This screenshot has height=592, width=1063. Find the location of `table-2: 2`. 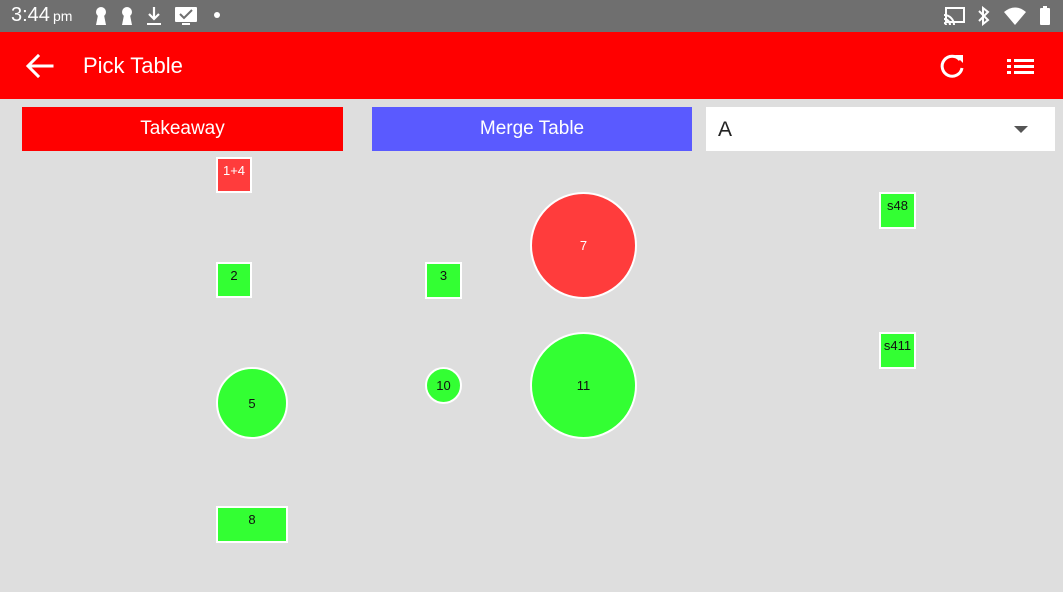

table-2: 2 is located at coordinates (234, 280).